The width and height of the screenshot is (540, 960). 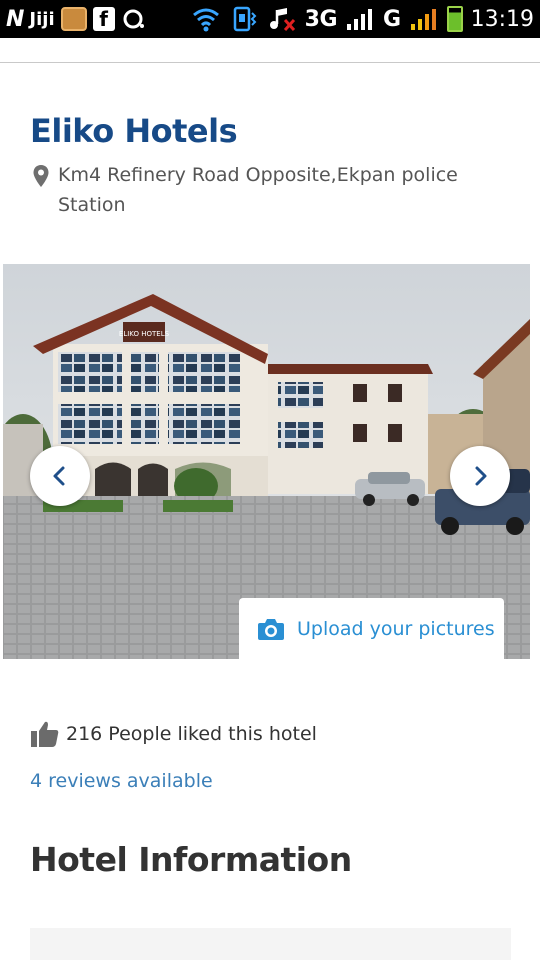 I want to click on gallery-prev-button, so click(x=60, y=476).